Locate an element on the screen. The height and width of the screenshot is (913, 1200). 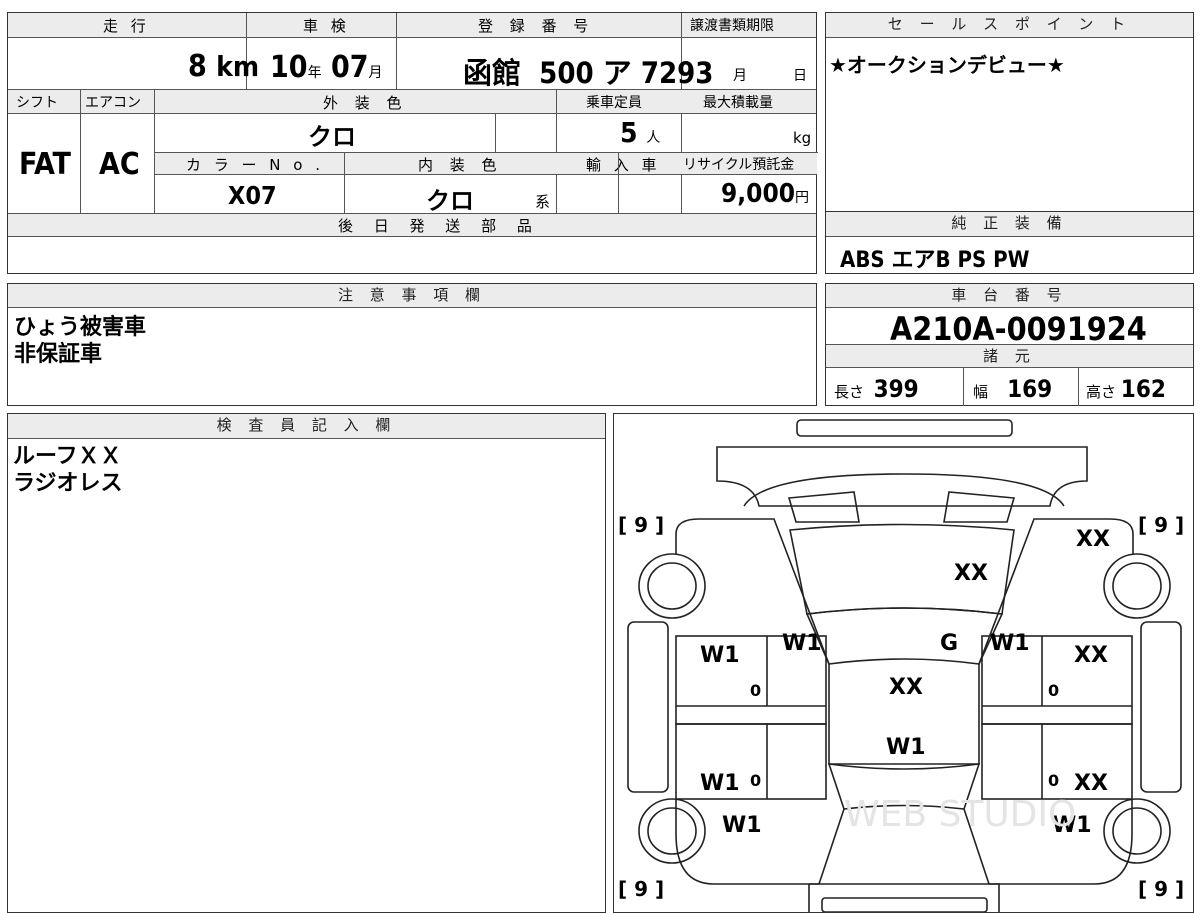
mark-zero-front-right: 0 is located at coordinates (1053, 690).